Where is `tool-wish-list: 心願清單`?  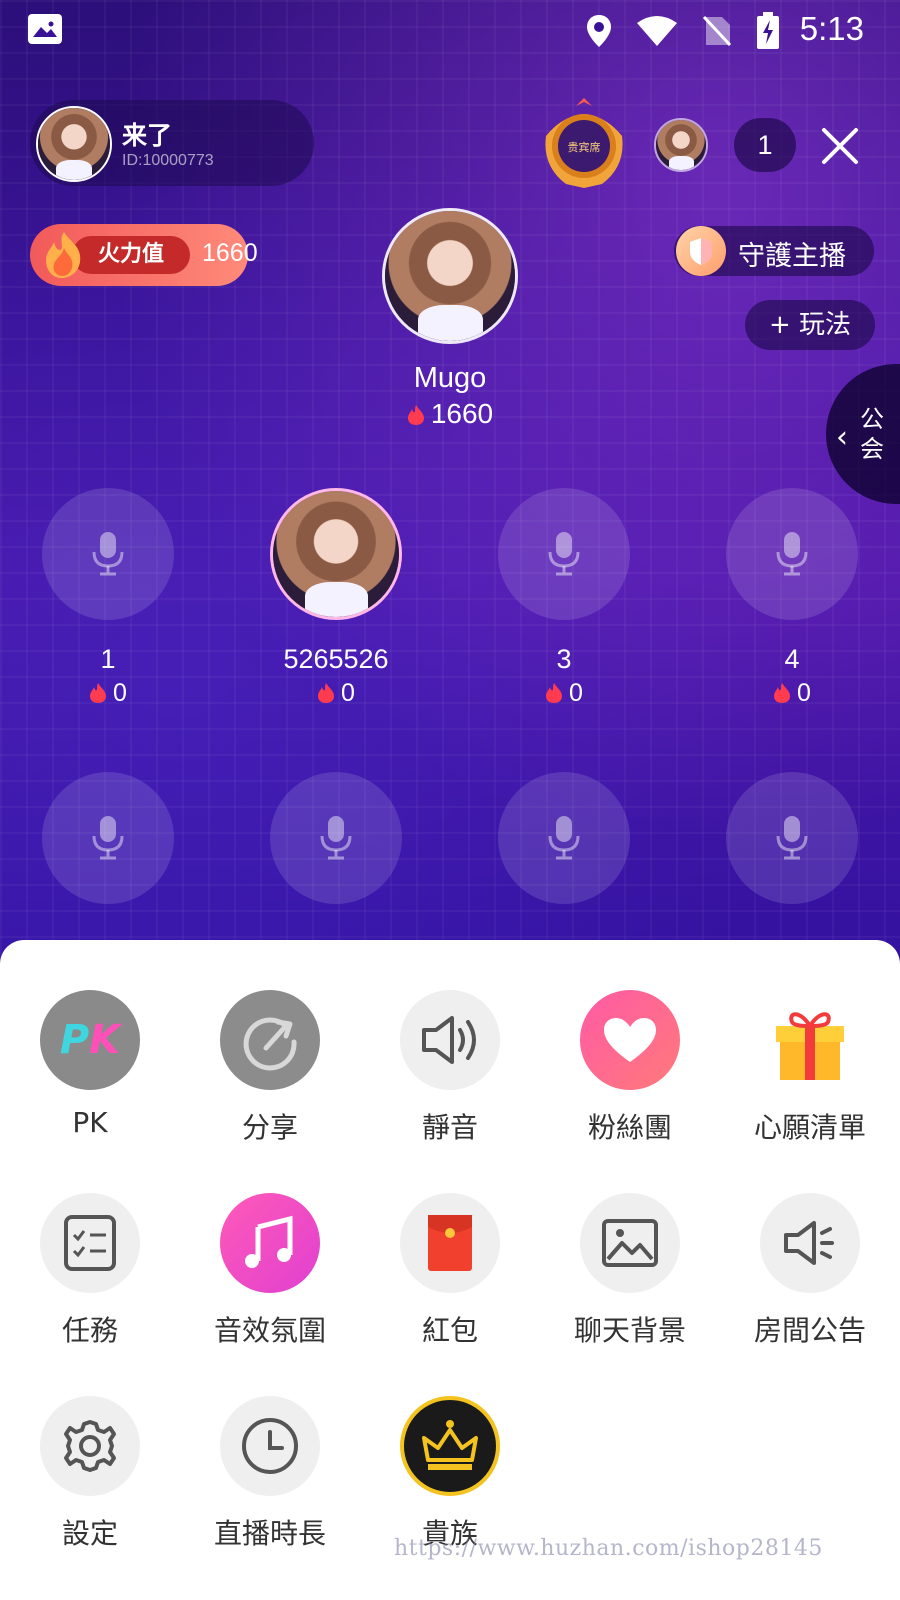 tool-wish-list: 心願清單 is located at coordinates (810, 1068).